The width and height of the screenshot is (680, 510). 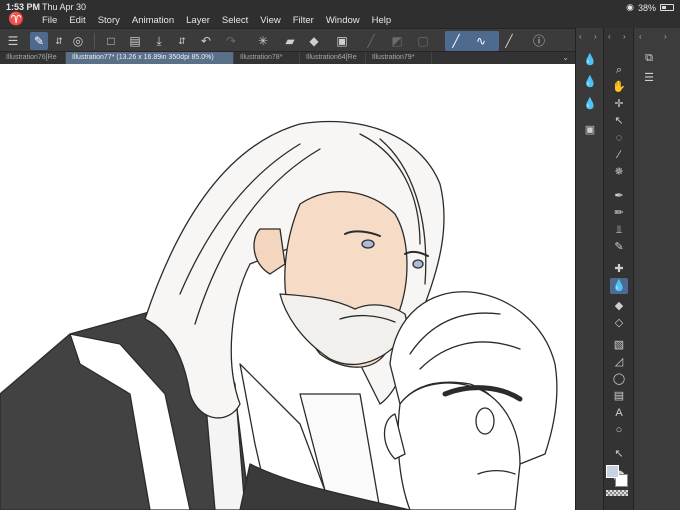 I want to click on menu-select: Select, so click(x=235, y=20).